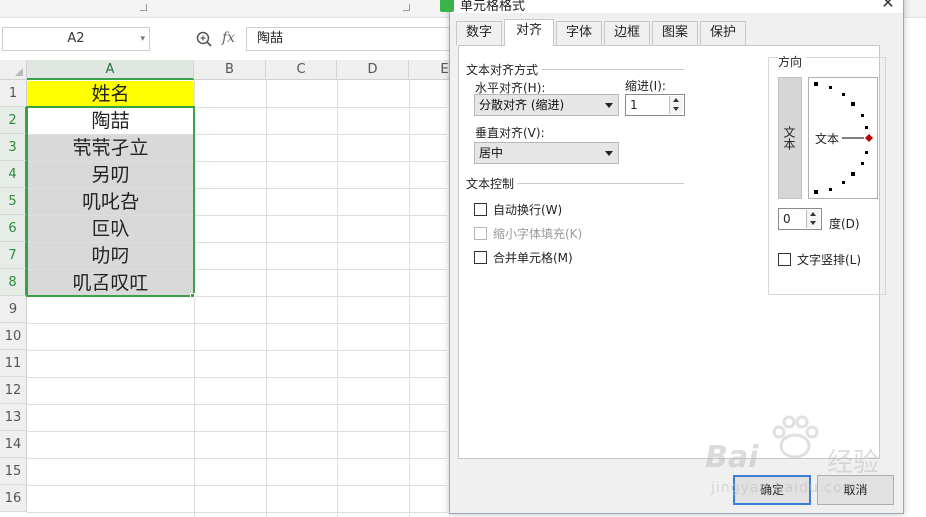  What do you see at coordinates (110, 283) in the screenshot?
I see `cell-a8: 叽叾叹叿` at bounding box center [110, 283].